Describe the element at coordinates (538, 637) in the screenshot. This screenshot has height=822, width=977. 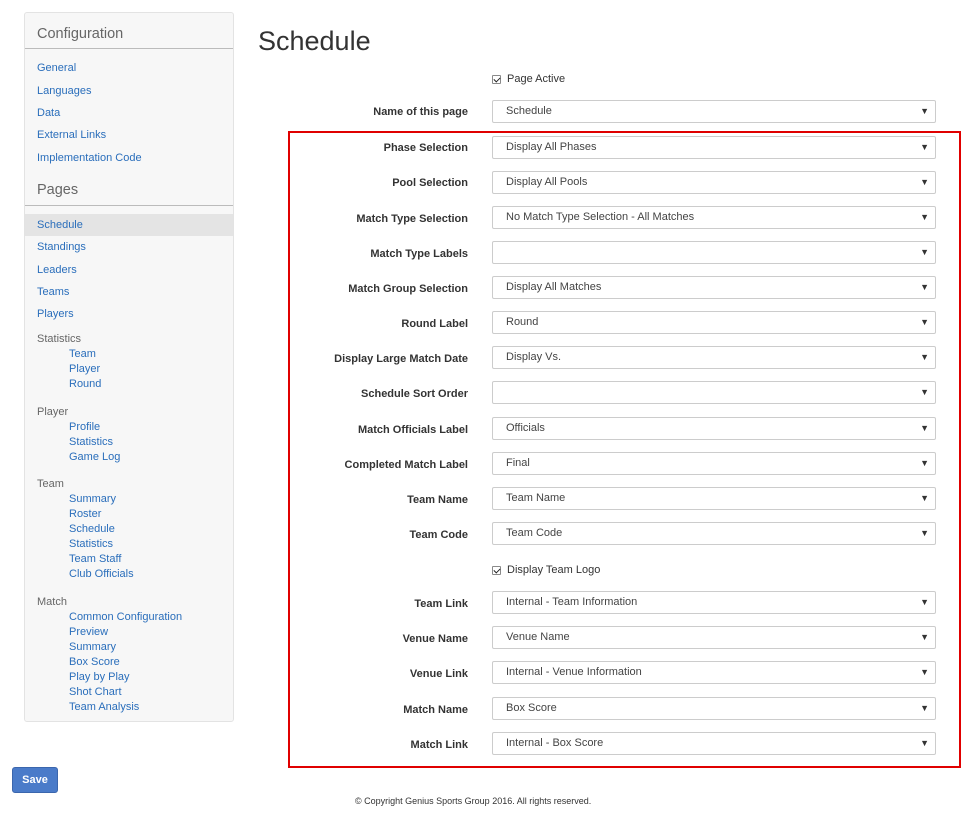
I see `venue-name-value: Venue Name` at that location.